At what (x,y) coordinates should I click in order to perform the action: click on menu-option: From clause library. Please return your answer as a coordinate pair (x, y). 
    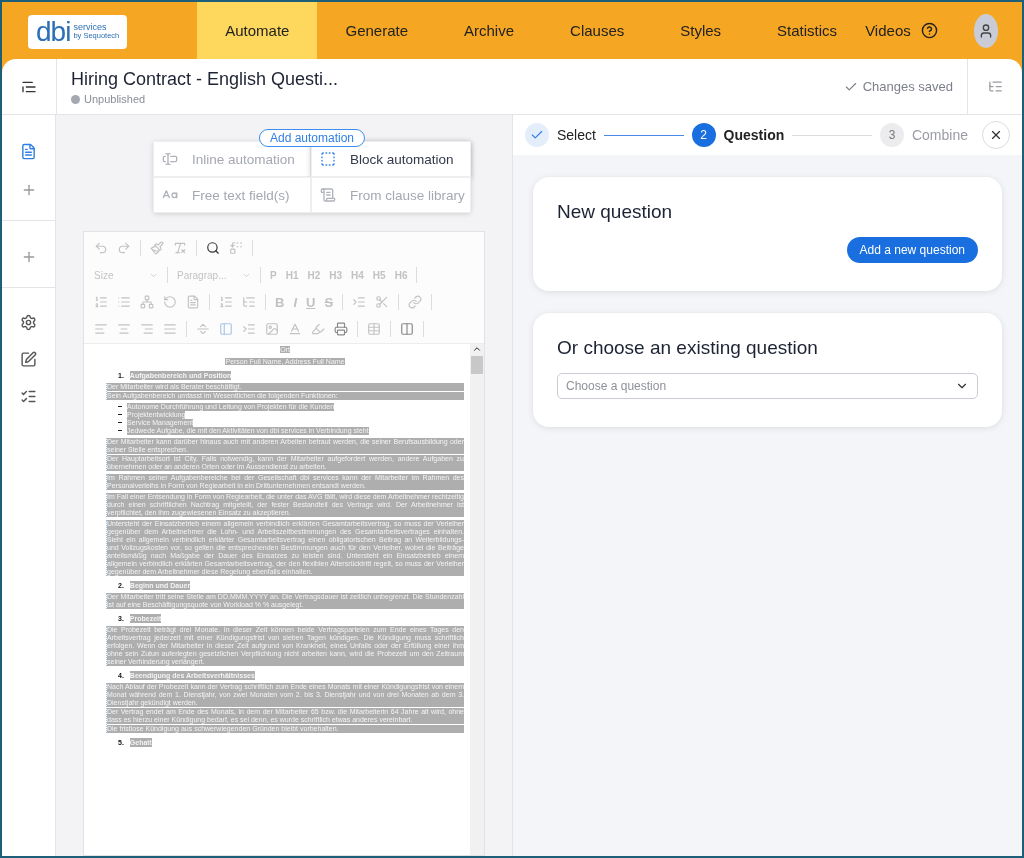
    Looking at the image, I should click on (391, 195).